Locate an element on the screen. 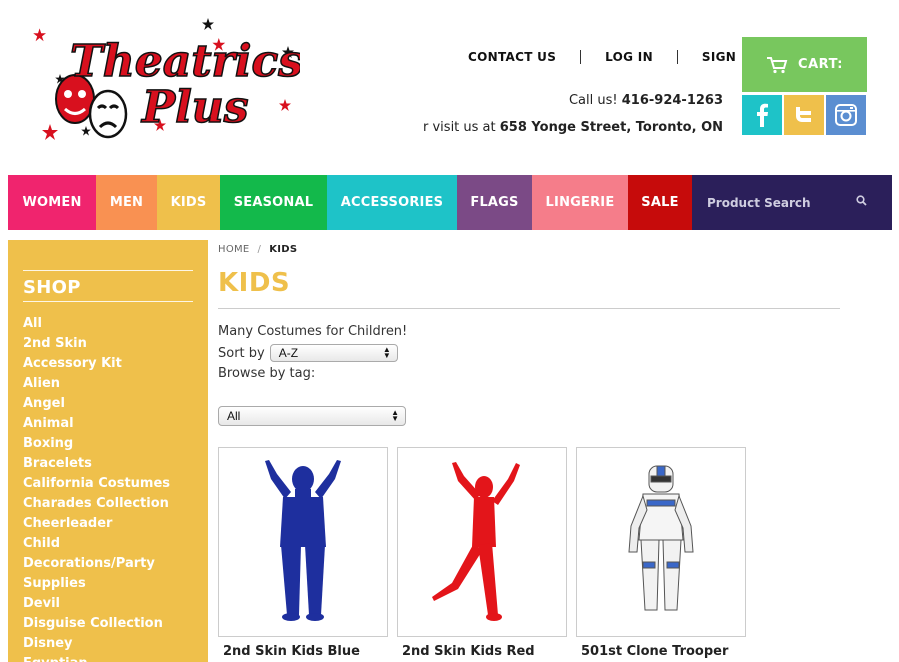 The height and width of the screenshot is (662, 899). nav-men: MEN is located at coordinates (126, 202).